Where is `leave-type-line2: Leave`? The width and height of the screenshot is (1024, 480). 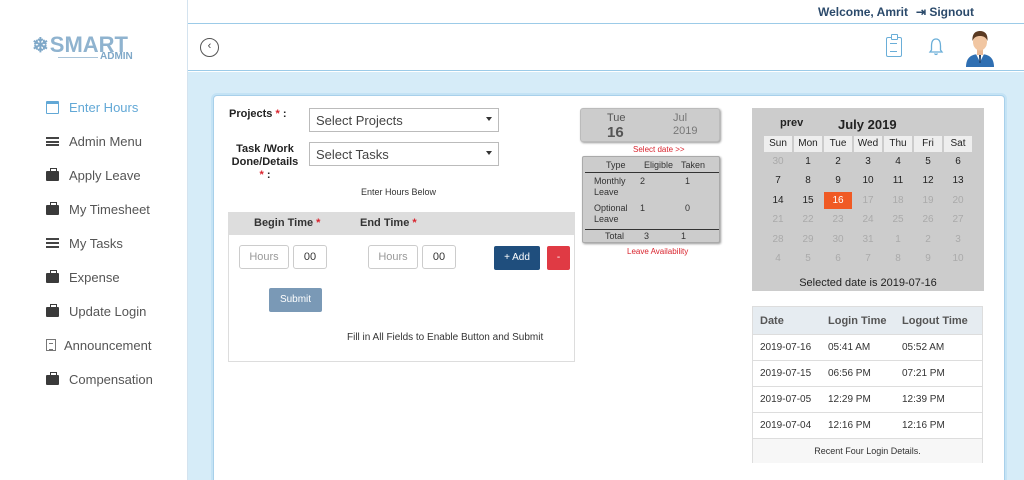
leave-type-line2: Leave is located at coordinates (606, 192).